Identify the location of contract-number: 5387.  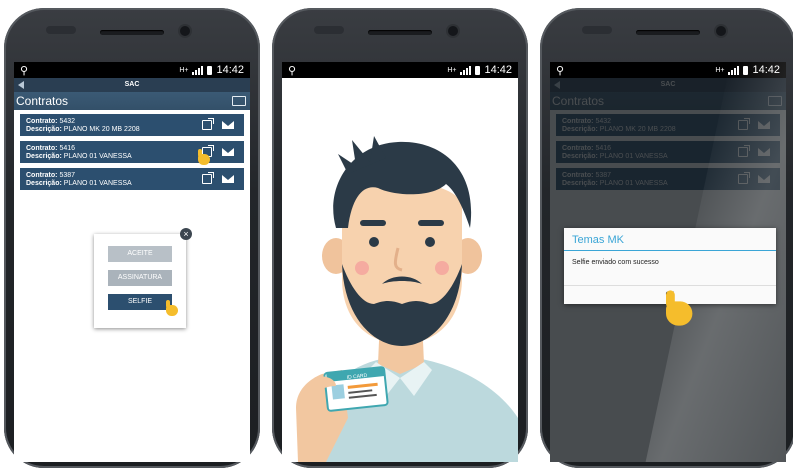
(67, 175).